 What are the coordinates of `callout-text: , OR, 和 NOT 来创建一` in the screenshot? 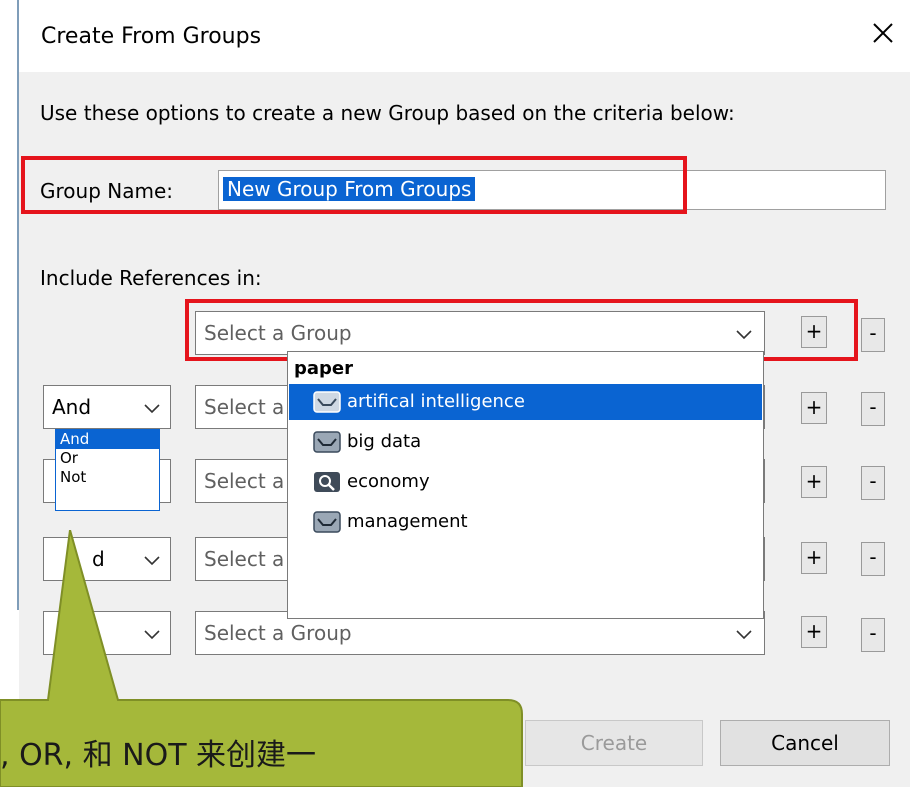 It's located at (158, 755).